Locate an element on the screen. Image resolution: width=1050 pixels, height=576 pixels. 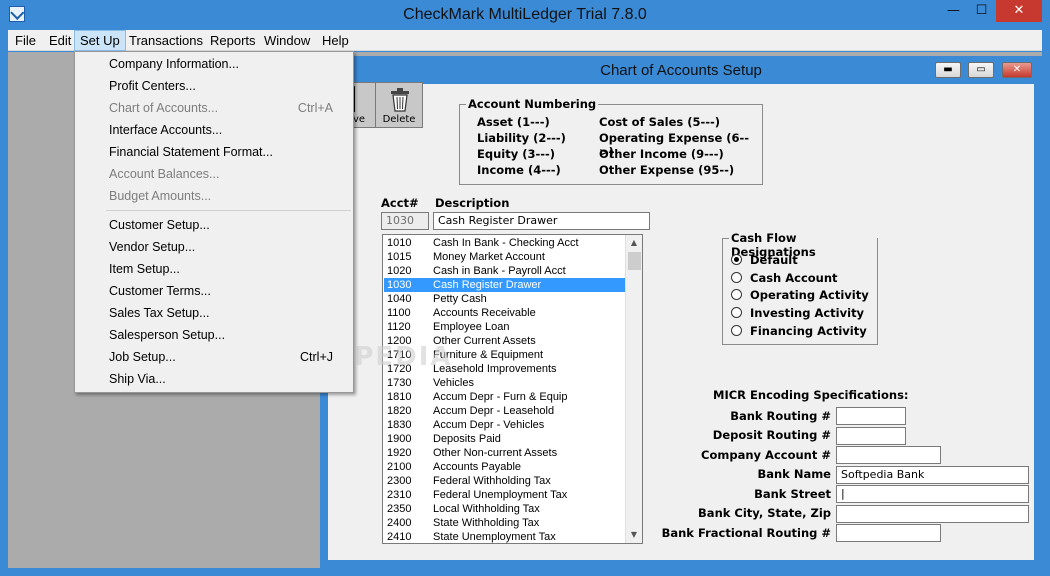
maximize-button: ☐ is located at coordinates (981, 11).